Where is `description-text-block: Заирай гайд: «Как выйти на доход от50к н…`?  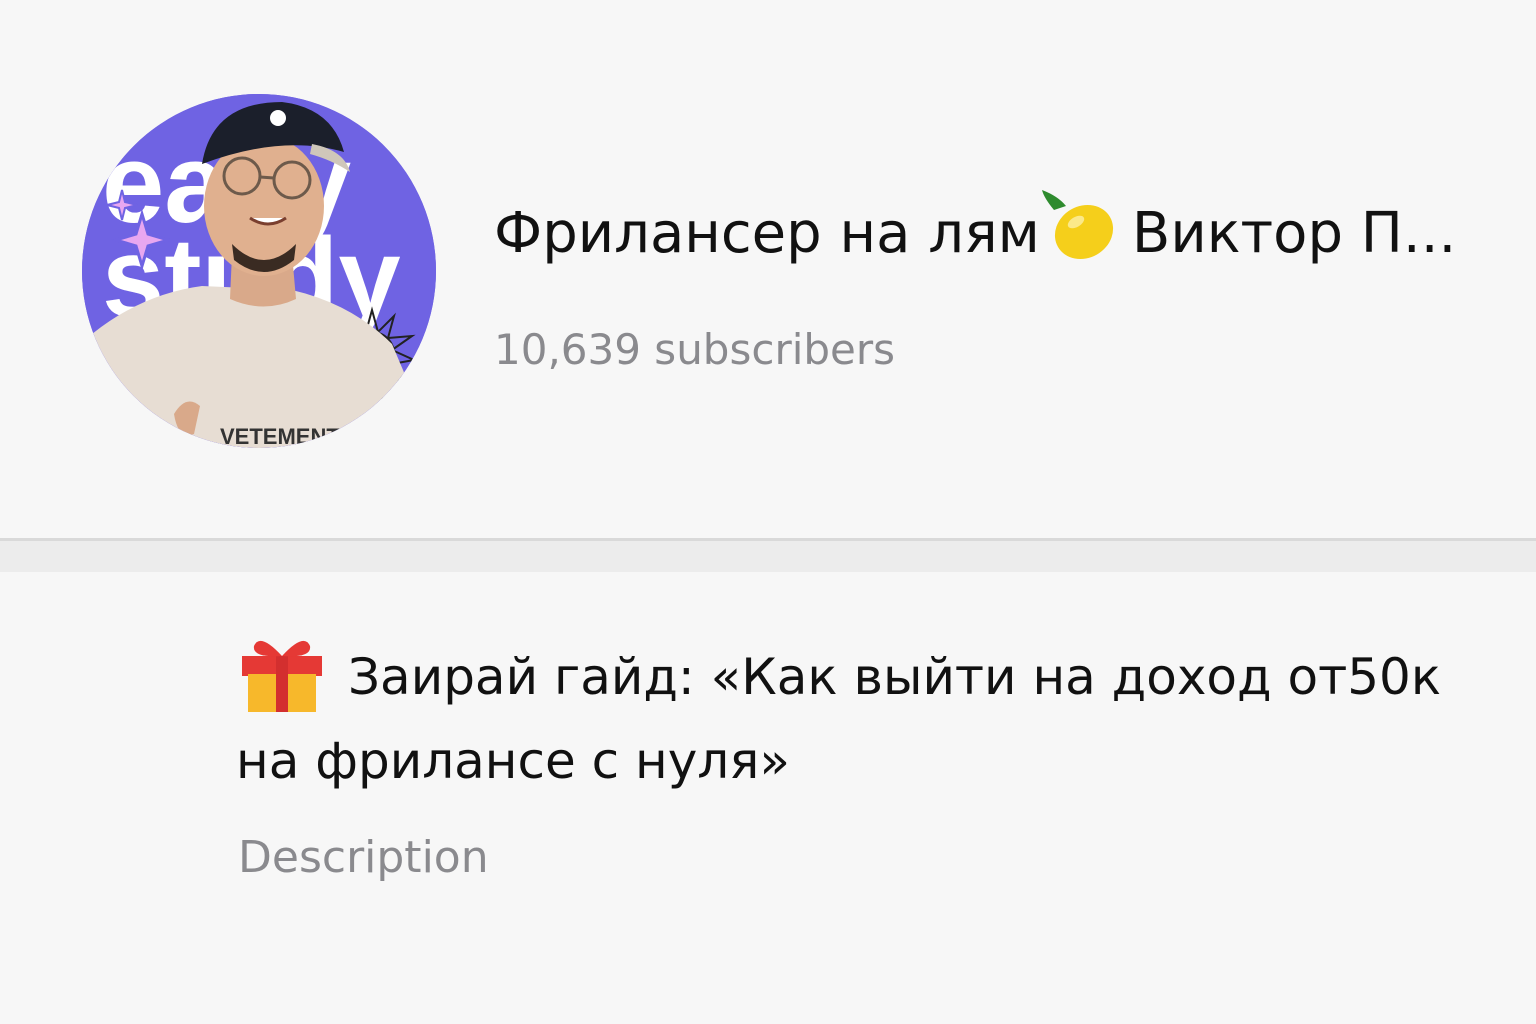
description-text-block: Заирай гайд: «Как выйти на доход от50к н… is located at coordinates (846, 715).